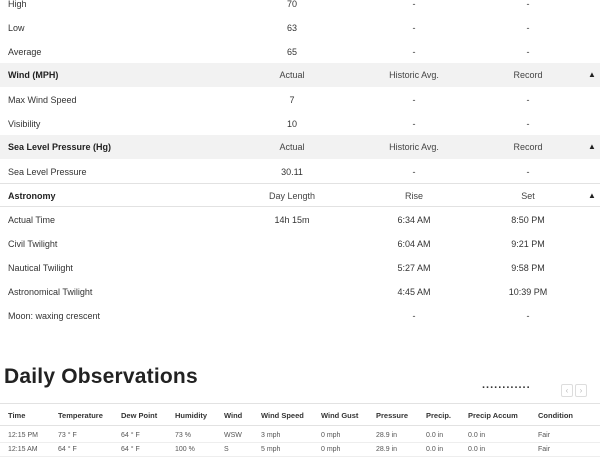 This screenshot has height=460, width=600. I want to click on rise-value: 6:04 AM, so click(414, 244).